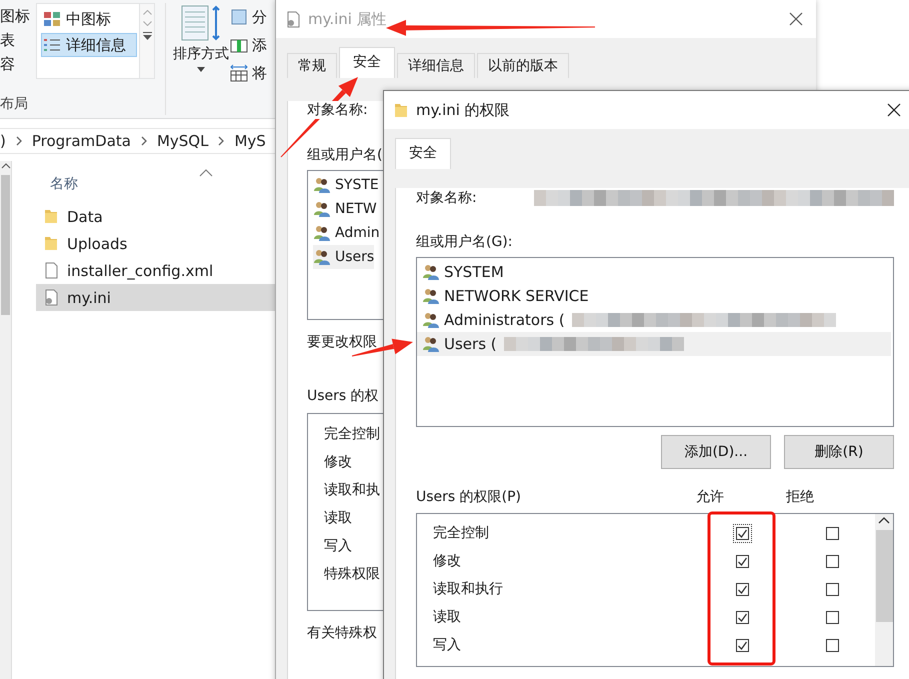 The image size is (909, 679). What do you see at coordinates (342, 342) in the screenshot?
I see `note-text: 要更改权限` at bounding box center [342, 342].